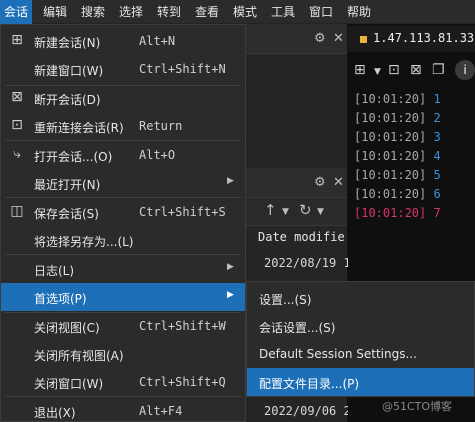  I want to click on menu-goto: 转到, so click(169, 12).